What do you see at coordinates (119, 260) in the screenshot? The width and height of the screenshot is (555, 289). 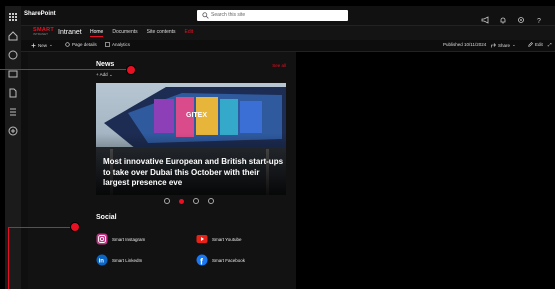 I see `social-link-linkedin: in Smart LinkedIn` at bounding box center [119, 260].